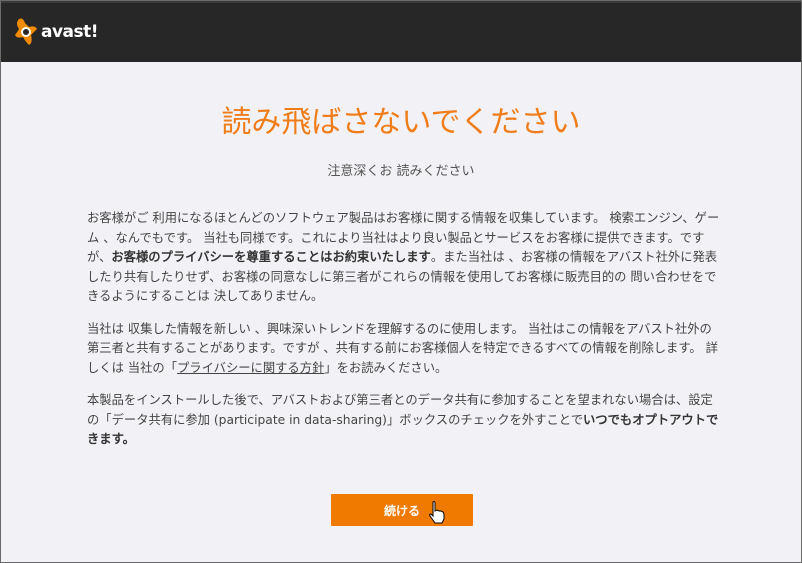  What do you see at coordinates (386, 367) in the screenshot?
I see `text: 」をお読みください。` at bounding box center [386, 367].